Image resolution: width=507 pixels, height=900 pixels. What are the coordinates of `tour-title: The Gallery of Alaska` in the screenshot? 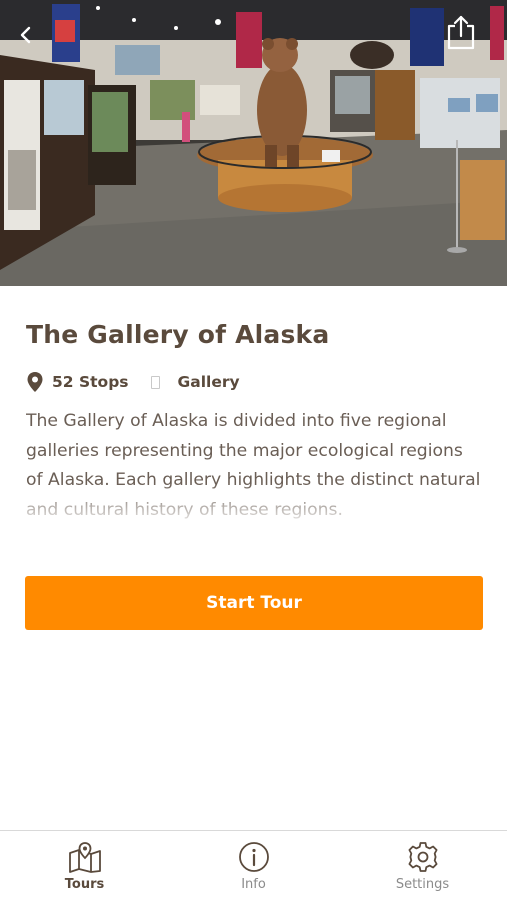 It's located at (178, 334).